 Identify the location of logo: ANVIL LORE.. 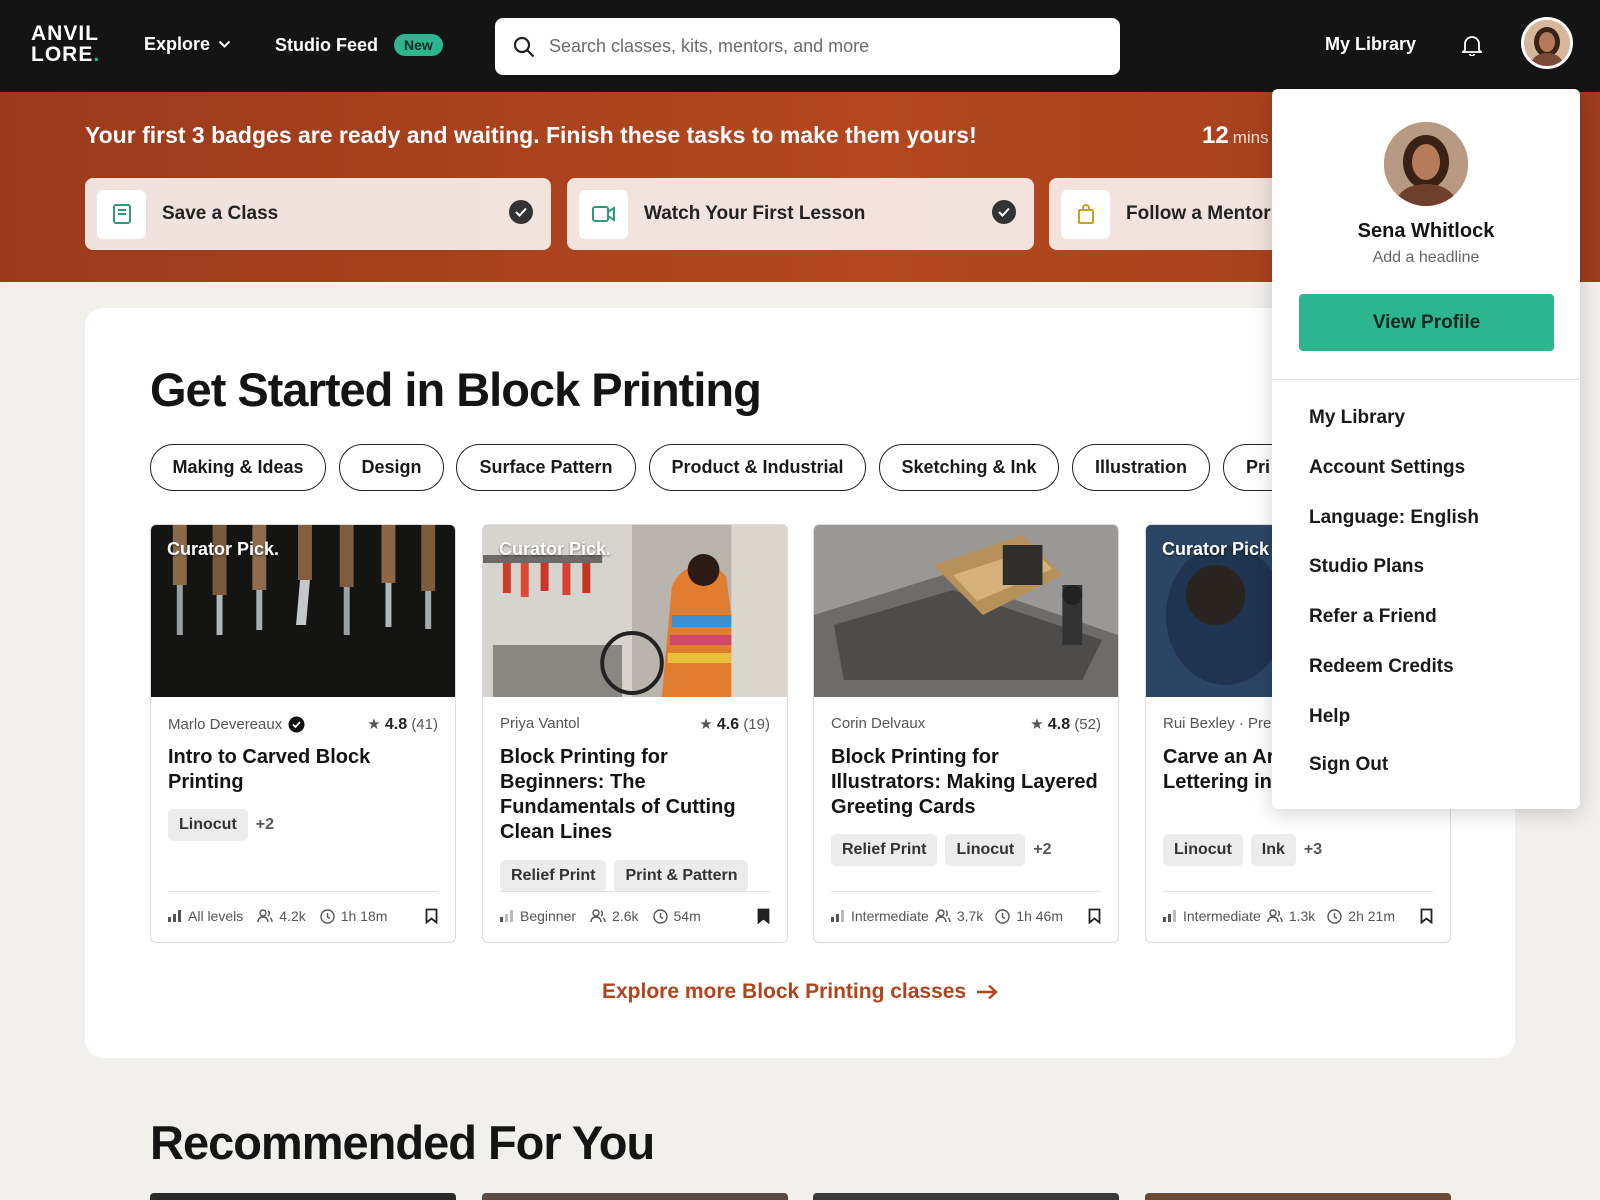
(65, 44).